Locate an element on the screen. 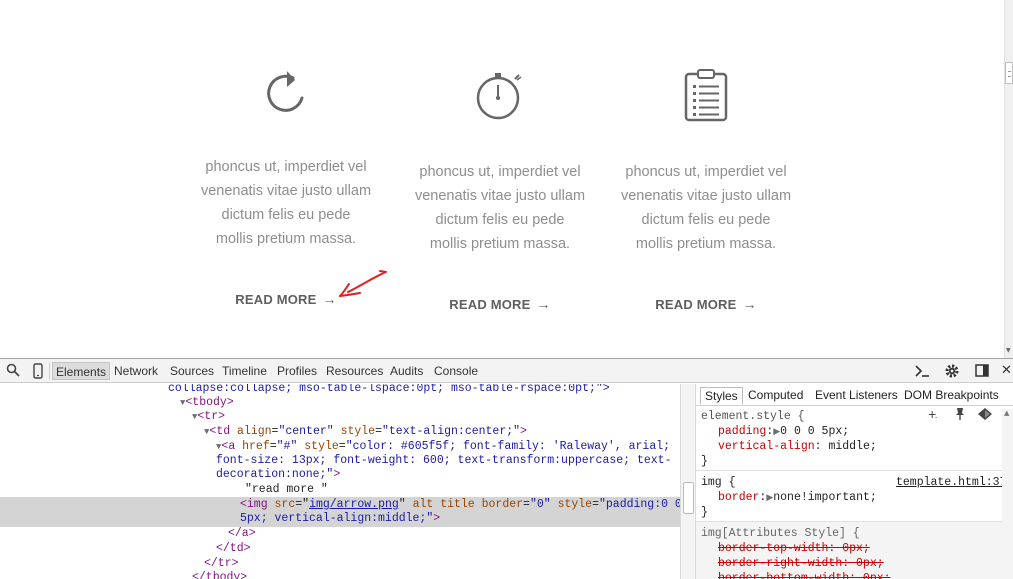 This screenshot has width=1013, height=579. style-declaration: vertical-align: middle; is located at coordinates (797, 446).